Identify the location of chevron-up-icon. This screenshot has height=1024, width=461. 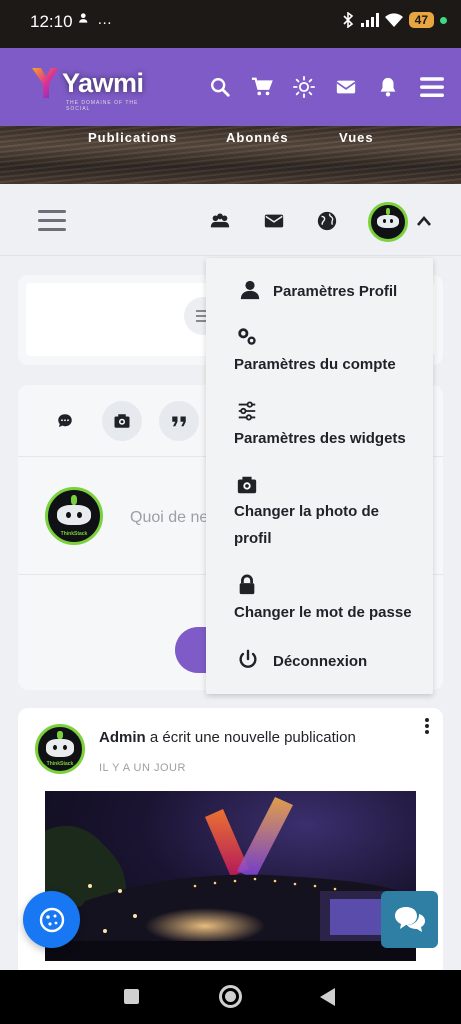
(424, 221).